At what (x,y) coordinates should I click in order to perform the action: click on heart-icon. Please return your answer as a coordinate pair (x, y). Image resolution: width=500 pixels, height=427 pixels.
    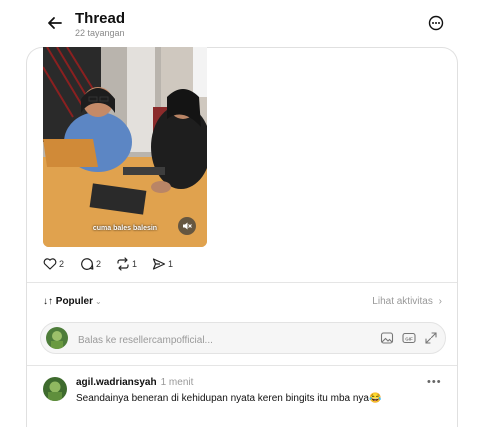
    Looking at the image, I should click on (50, 264).